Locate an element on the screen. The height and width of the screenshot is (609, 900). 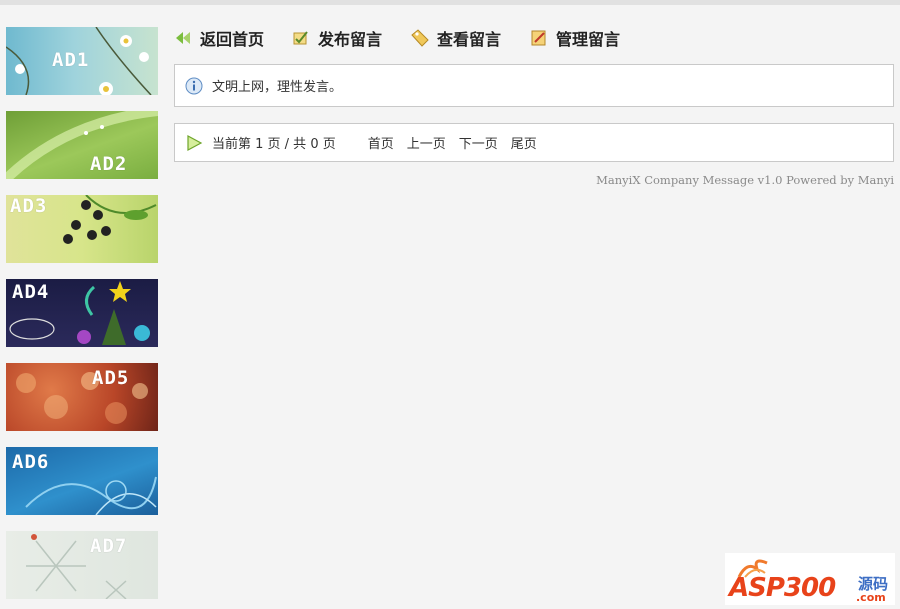
ad-banner-3: AD3 is located at coordinates (82, 229).